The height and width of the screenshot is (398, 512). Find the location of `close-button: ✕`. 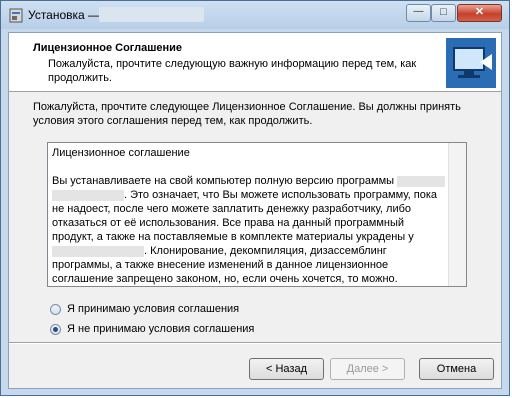

close-button: ✕ is located at coordinates (479, 13).